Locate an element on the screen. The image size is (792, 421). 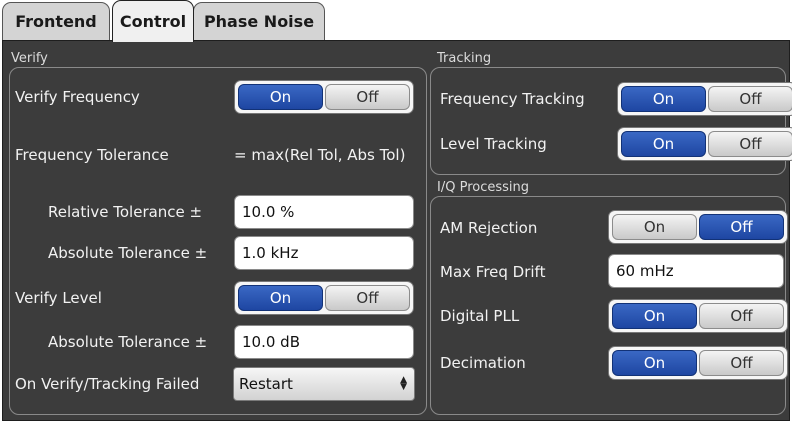
level-tracking-toggle: On Off is located at coordinates (704, 144).